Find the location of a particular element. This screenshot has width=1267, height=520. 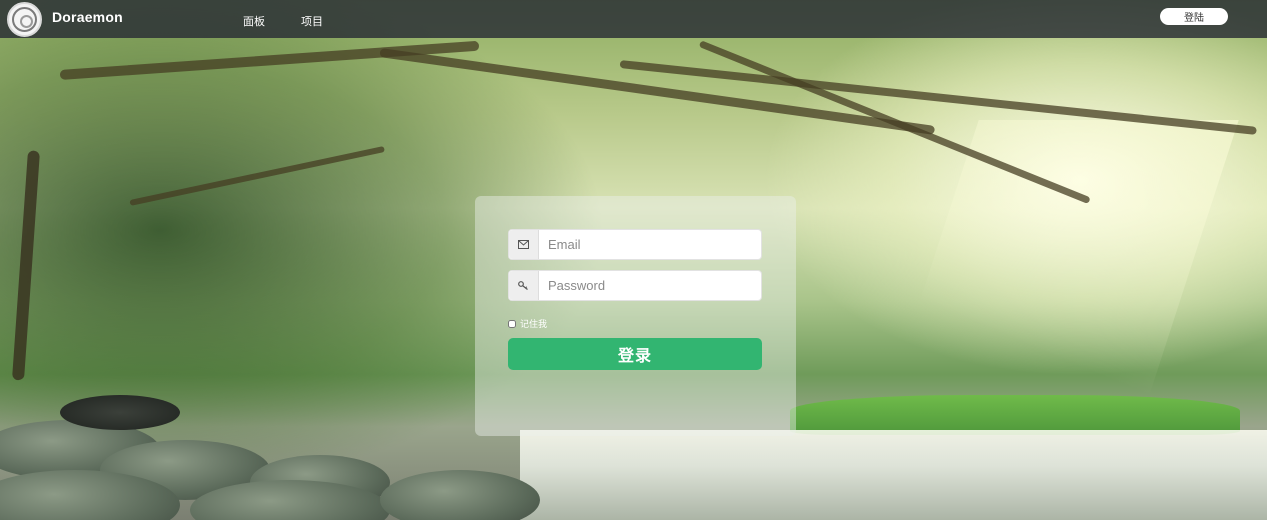

password-field-group is located at coordinates (635, 285).